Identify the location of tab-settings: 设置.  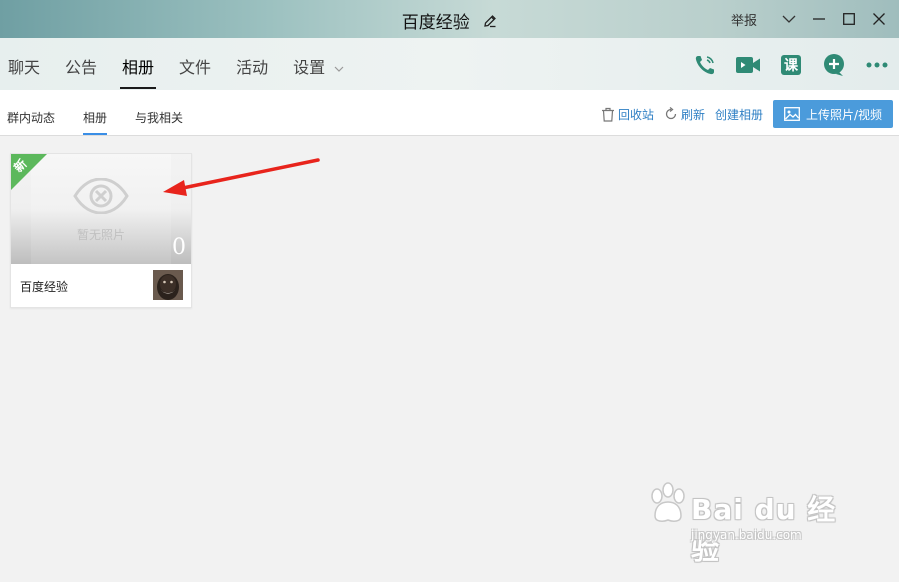
(318, 64).